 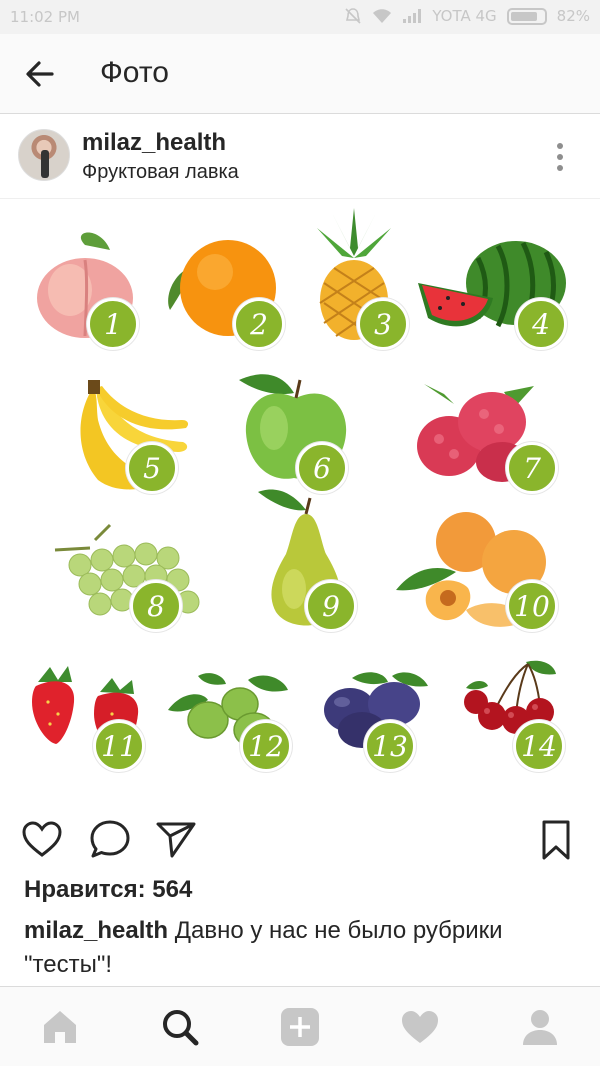 What do you see at coordinates (560, 161) in the screenshot?
I see `more-options-icon` at bounding box center [560, 161].